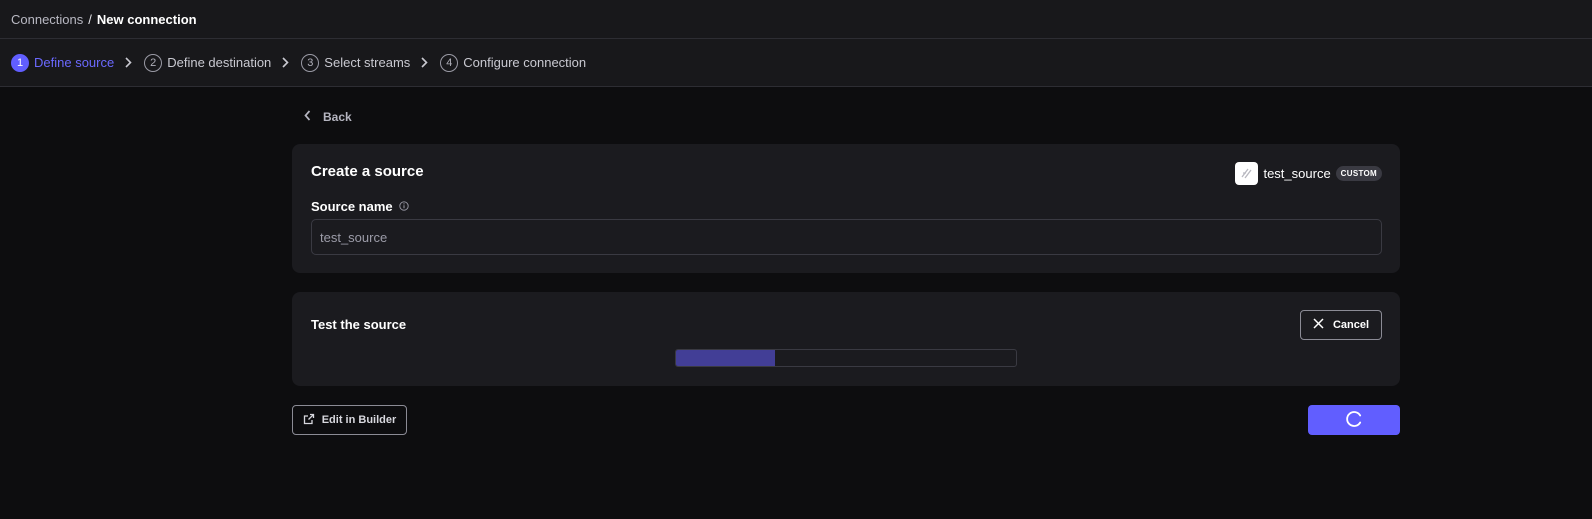 The width and height of the screenshot is (1592, 519). What do you see at coordinates (1297, 173) in the screenshot?
I see `source-name: test_source` at bounding box center [1297, 173].